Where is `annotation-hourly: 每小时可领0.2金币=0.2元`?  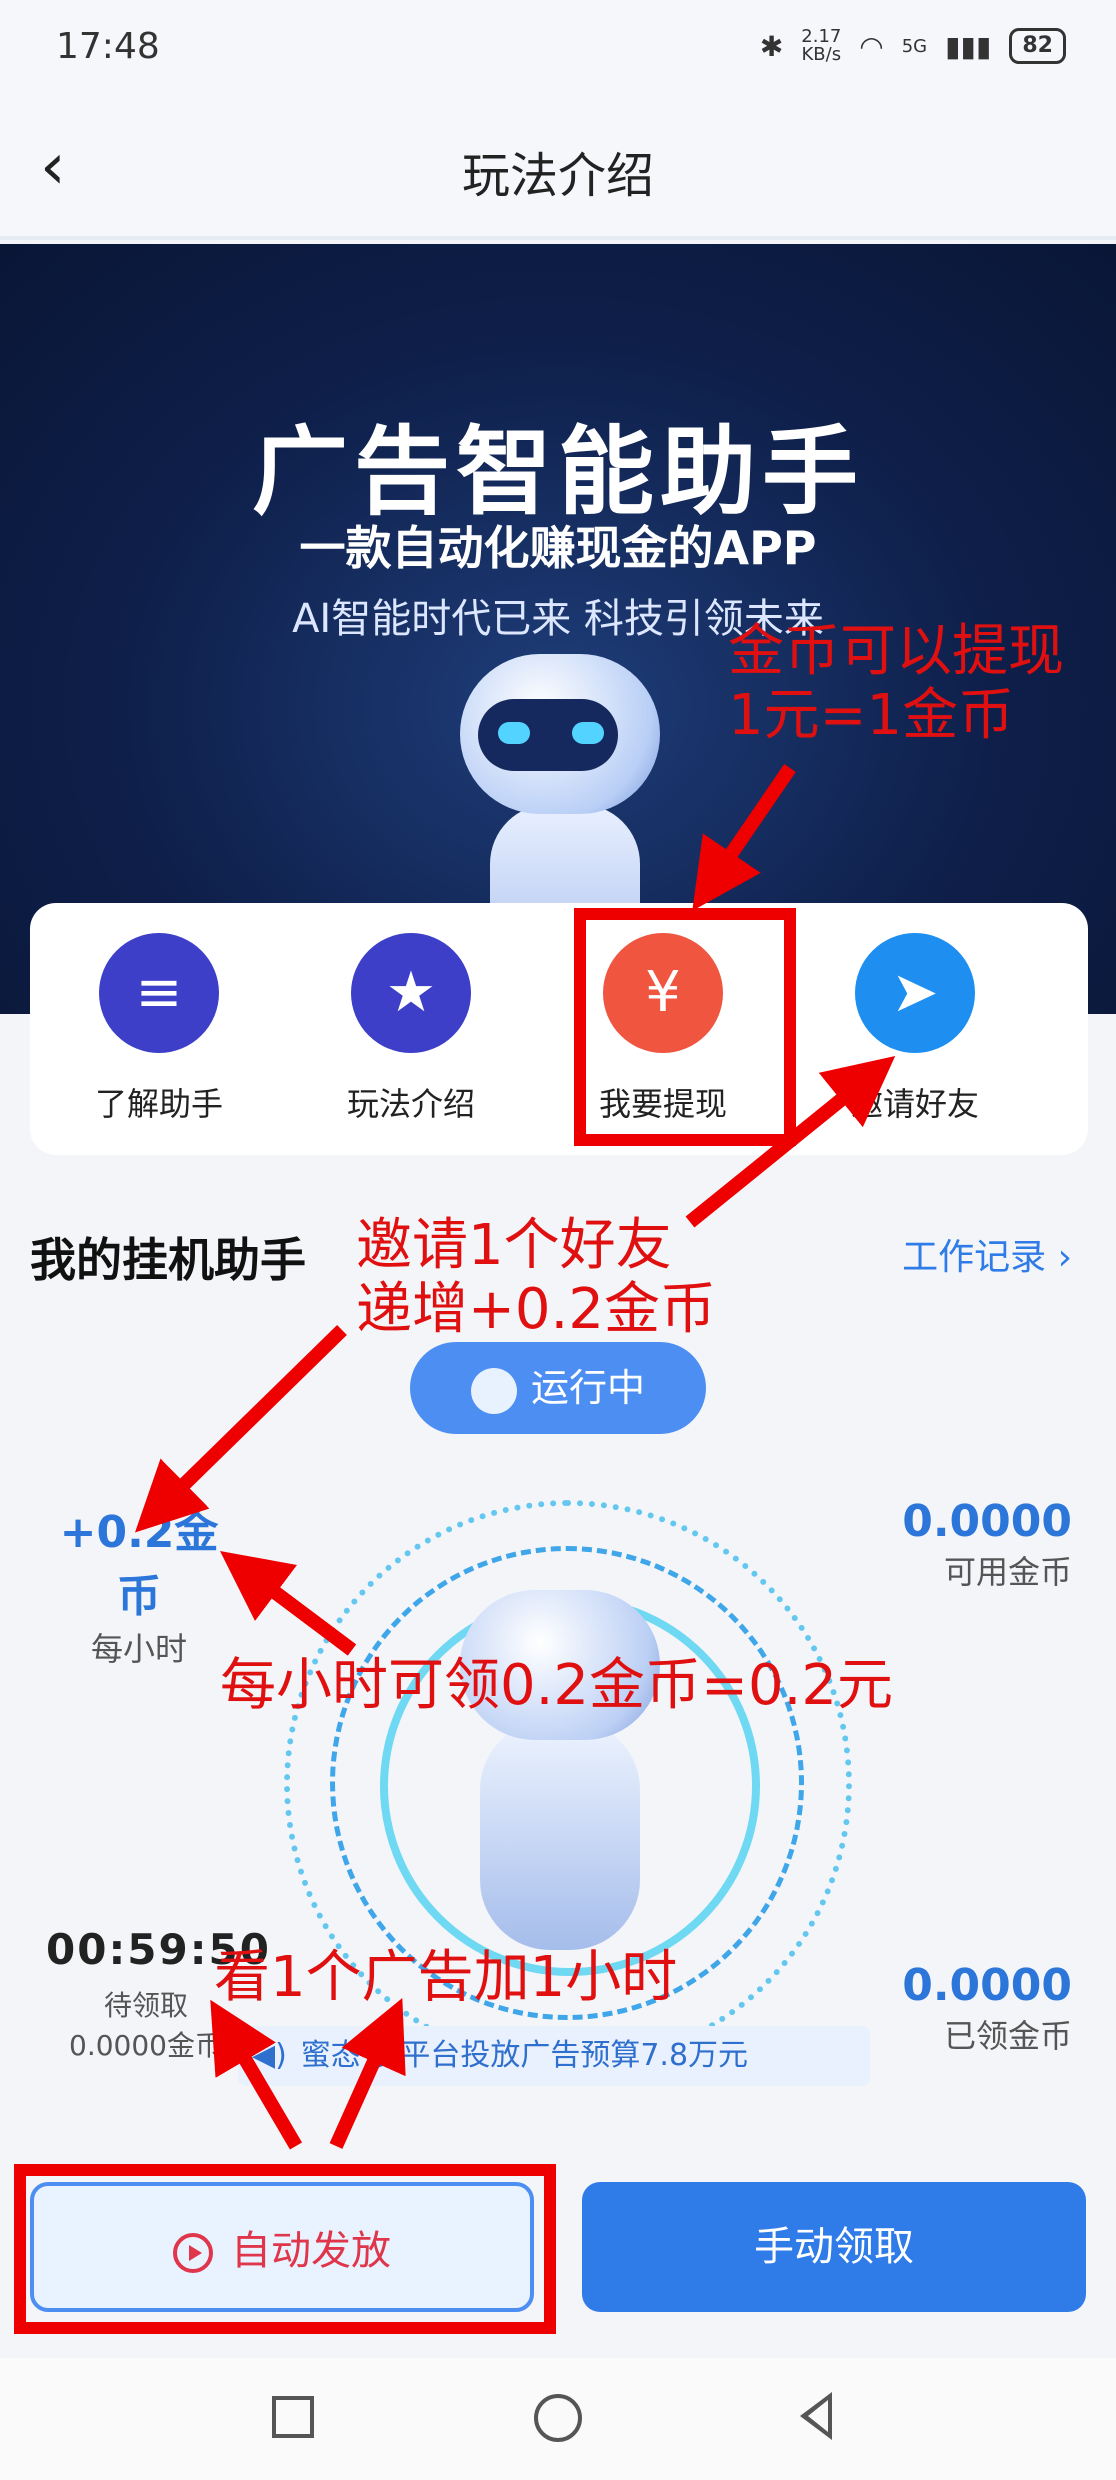 annotation-hourly: 每小时可领0.2金币=0.2元 is located at coordinates (557, 1685).